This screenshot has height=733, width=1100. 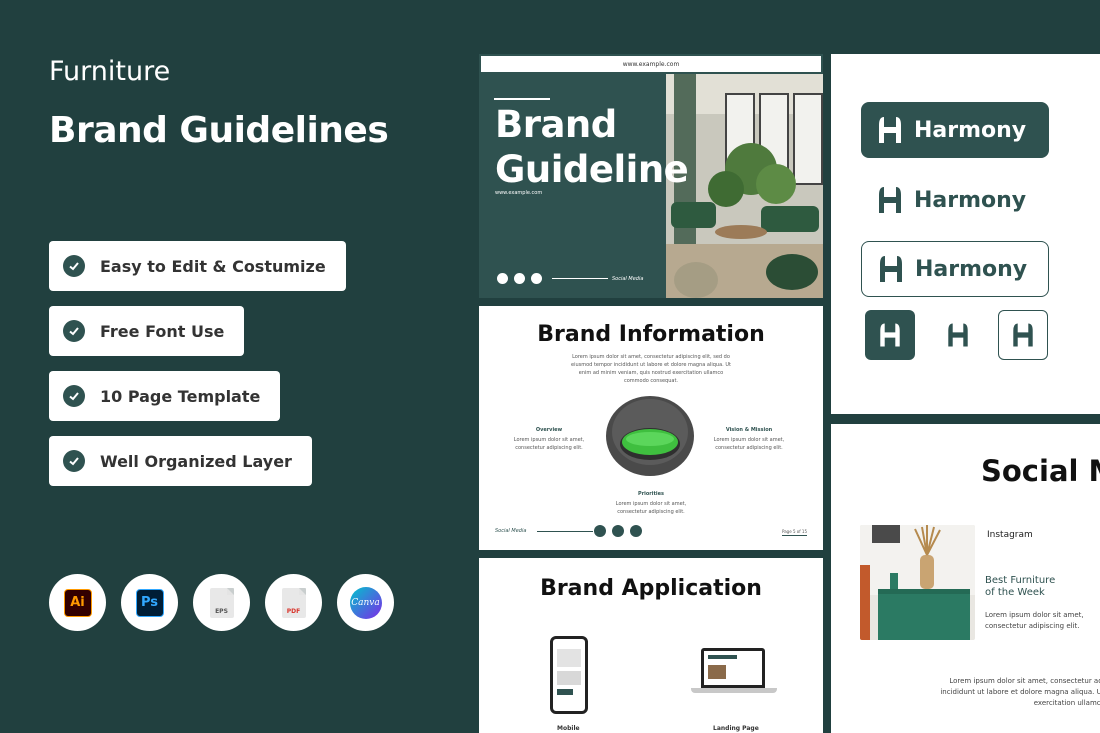 I want to click on page-kicker: Furniture, so click(x=110, y=71).